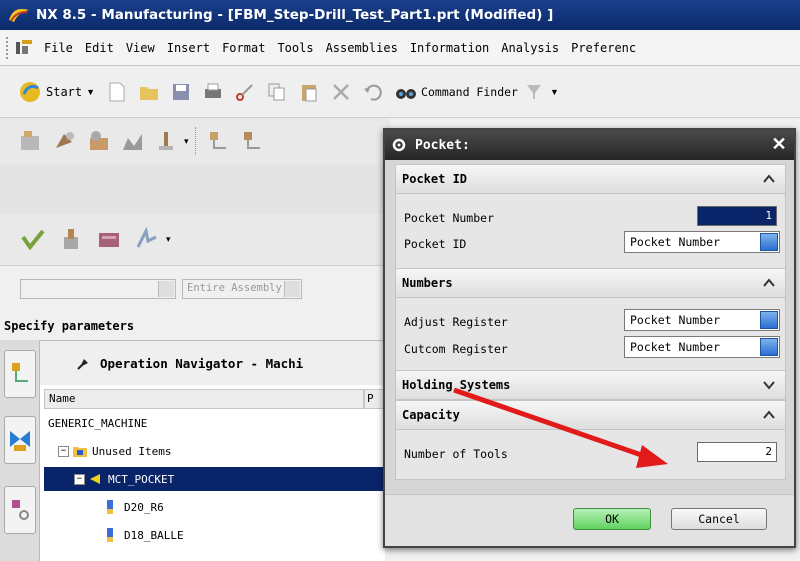 This screenshot has height=561, width=800. I want to click on number-of-tools-input: 2, so click(737, 452).